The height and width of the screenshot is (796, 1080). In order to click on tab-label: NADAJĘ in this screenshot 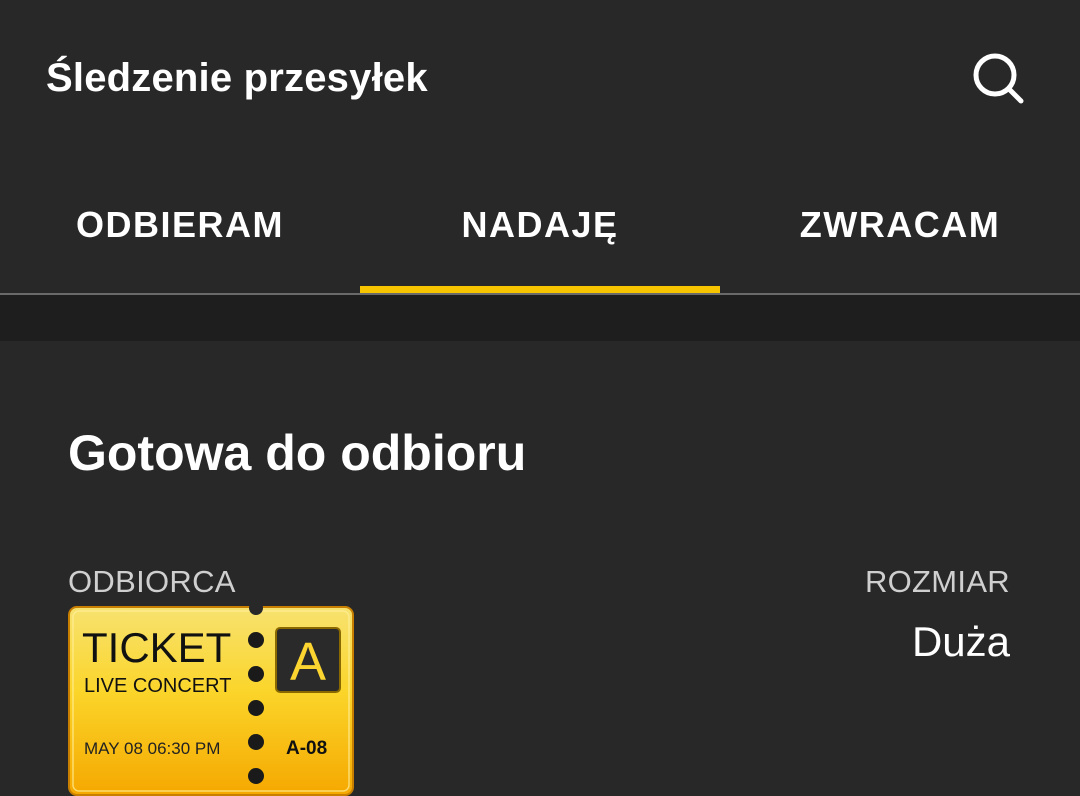, I will do `click(540, 224)`.